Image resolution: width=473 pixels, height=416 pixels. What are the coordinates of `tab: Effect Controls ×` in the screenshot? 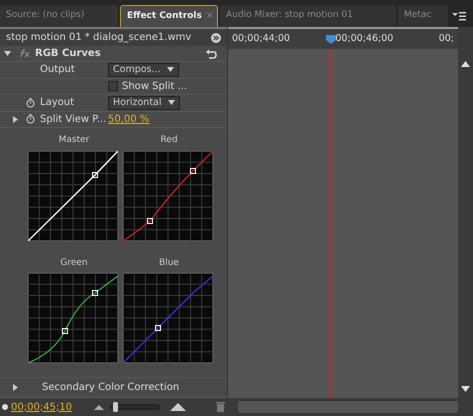 It's located at (169, 16).